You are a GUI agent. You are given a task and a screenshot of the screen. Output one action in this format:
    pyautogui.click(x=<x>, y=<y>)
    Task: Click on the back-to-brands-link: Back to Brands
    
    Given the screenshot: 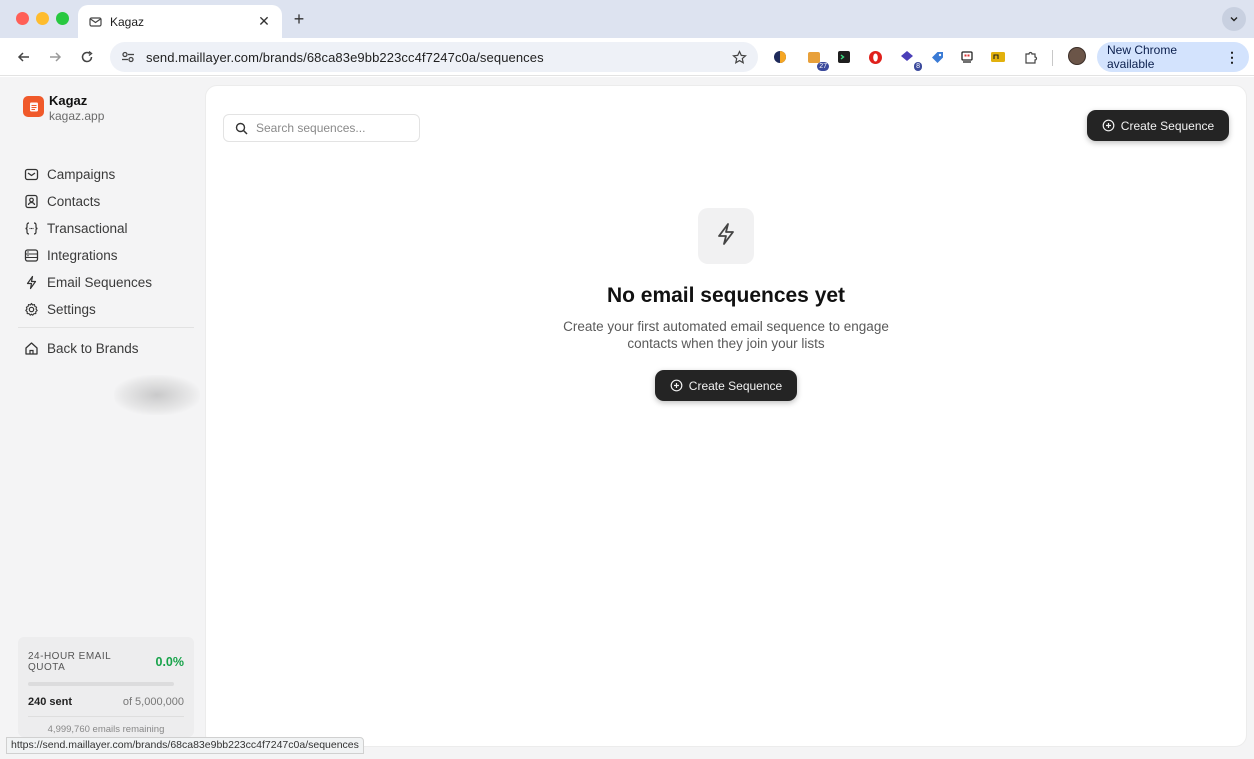 What is the action you would take?
    pyautogui.click(x=81, y=348)
    